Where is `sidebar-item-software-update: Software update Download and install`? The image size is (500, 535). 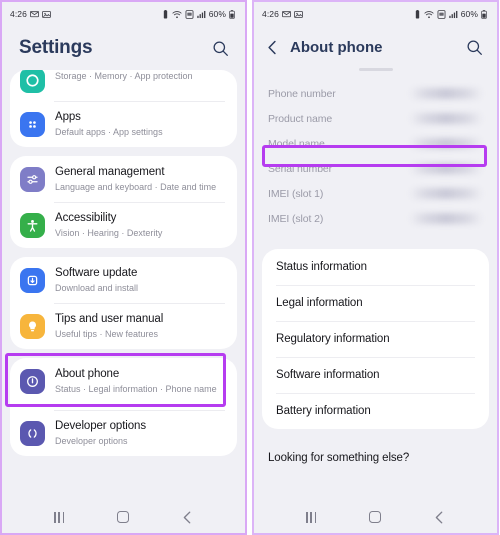 sidebar-item-software-update: Software update Download and install is located at coordinates (123, 280).